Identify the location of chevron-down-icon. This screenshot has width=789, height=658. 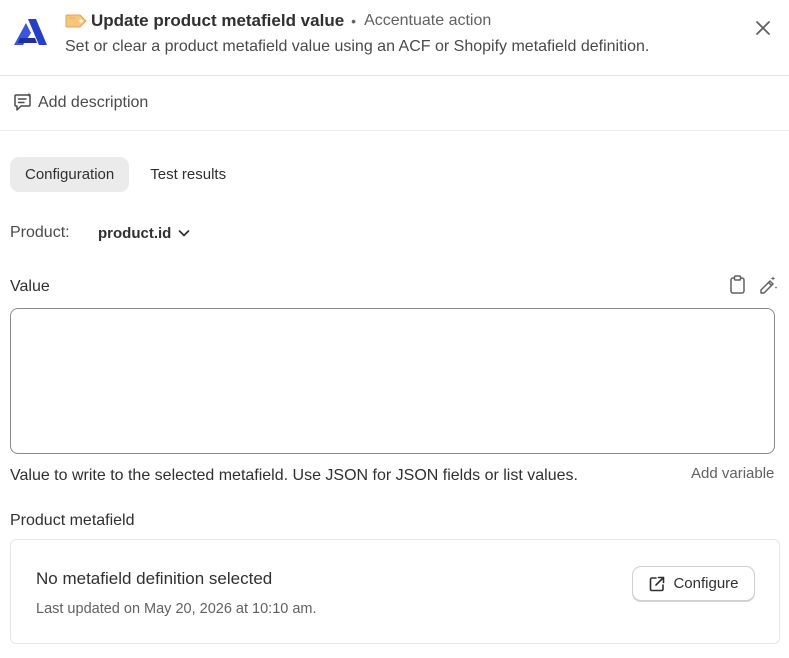
(184, 233).